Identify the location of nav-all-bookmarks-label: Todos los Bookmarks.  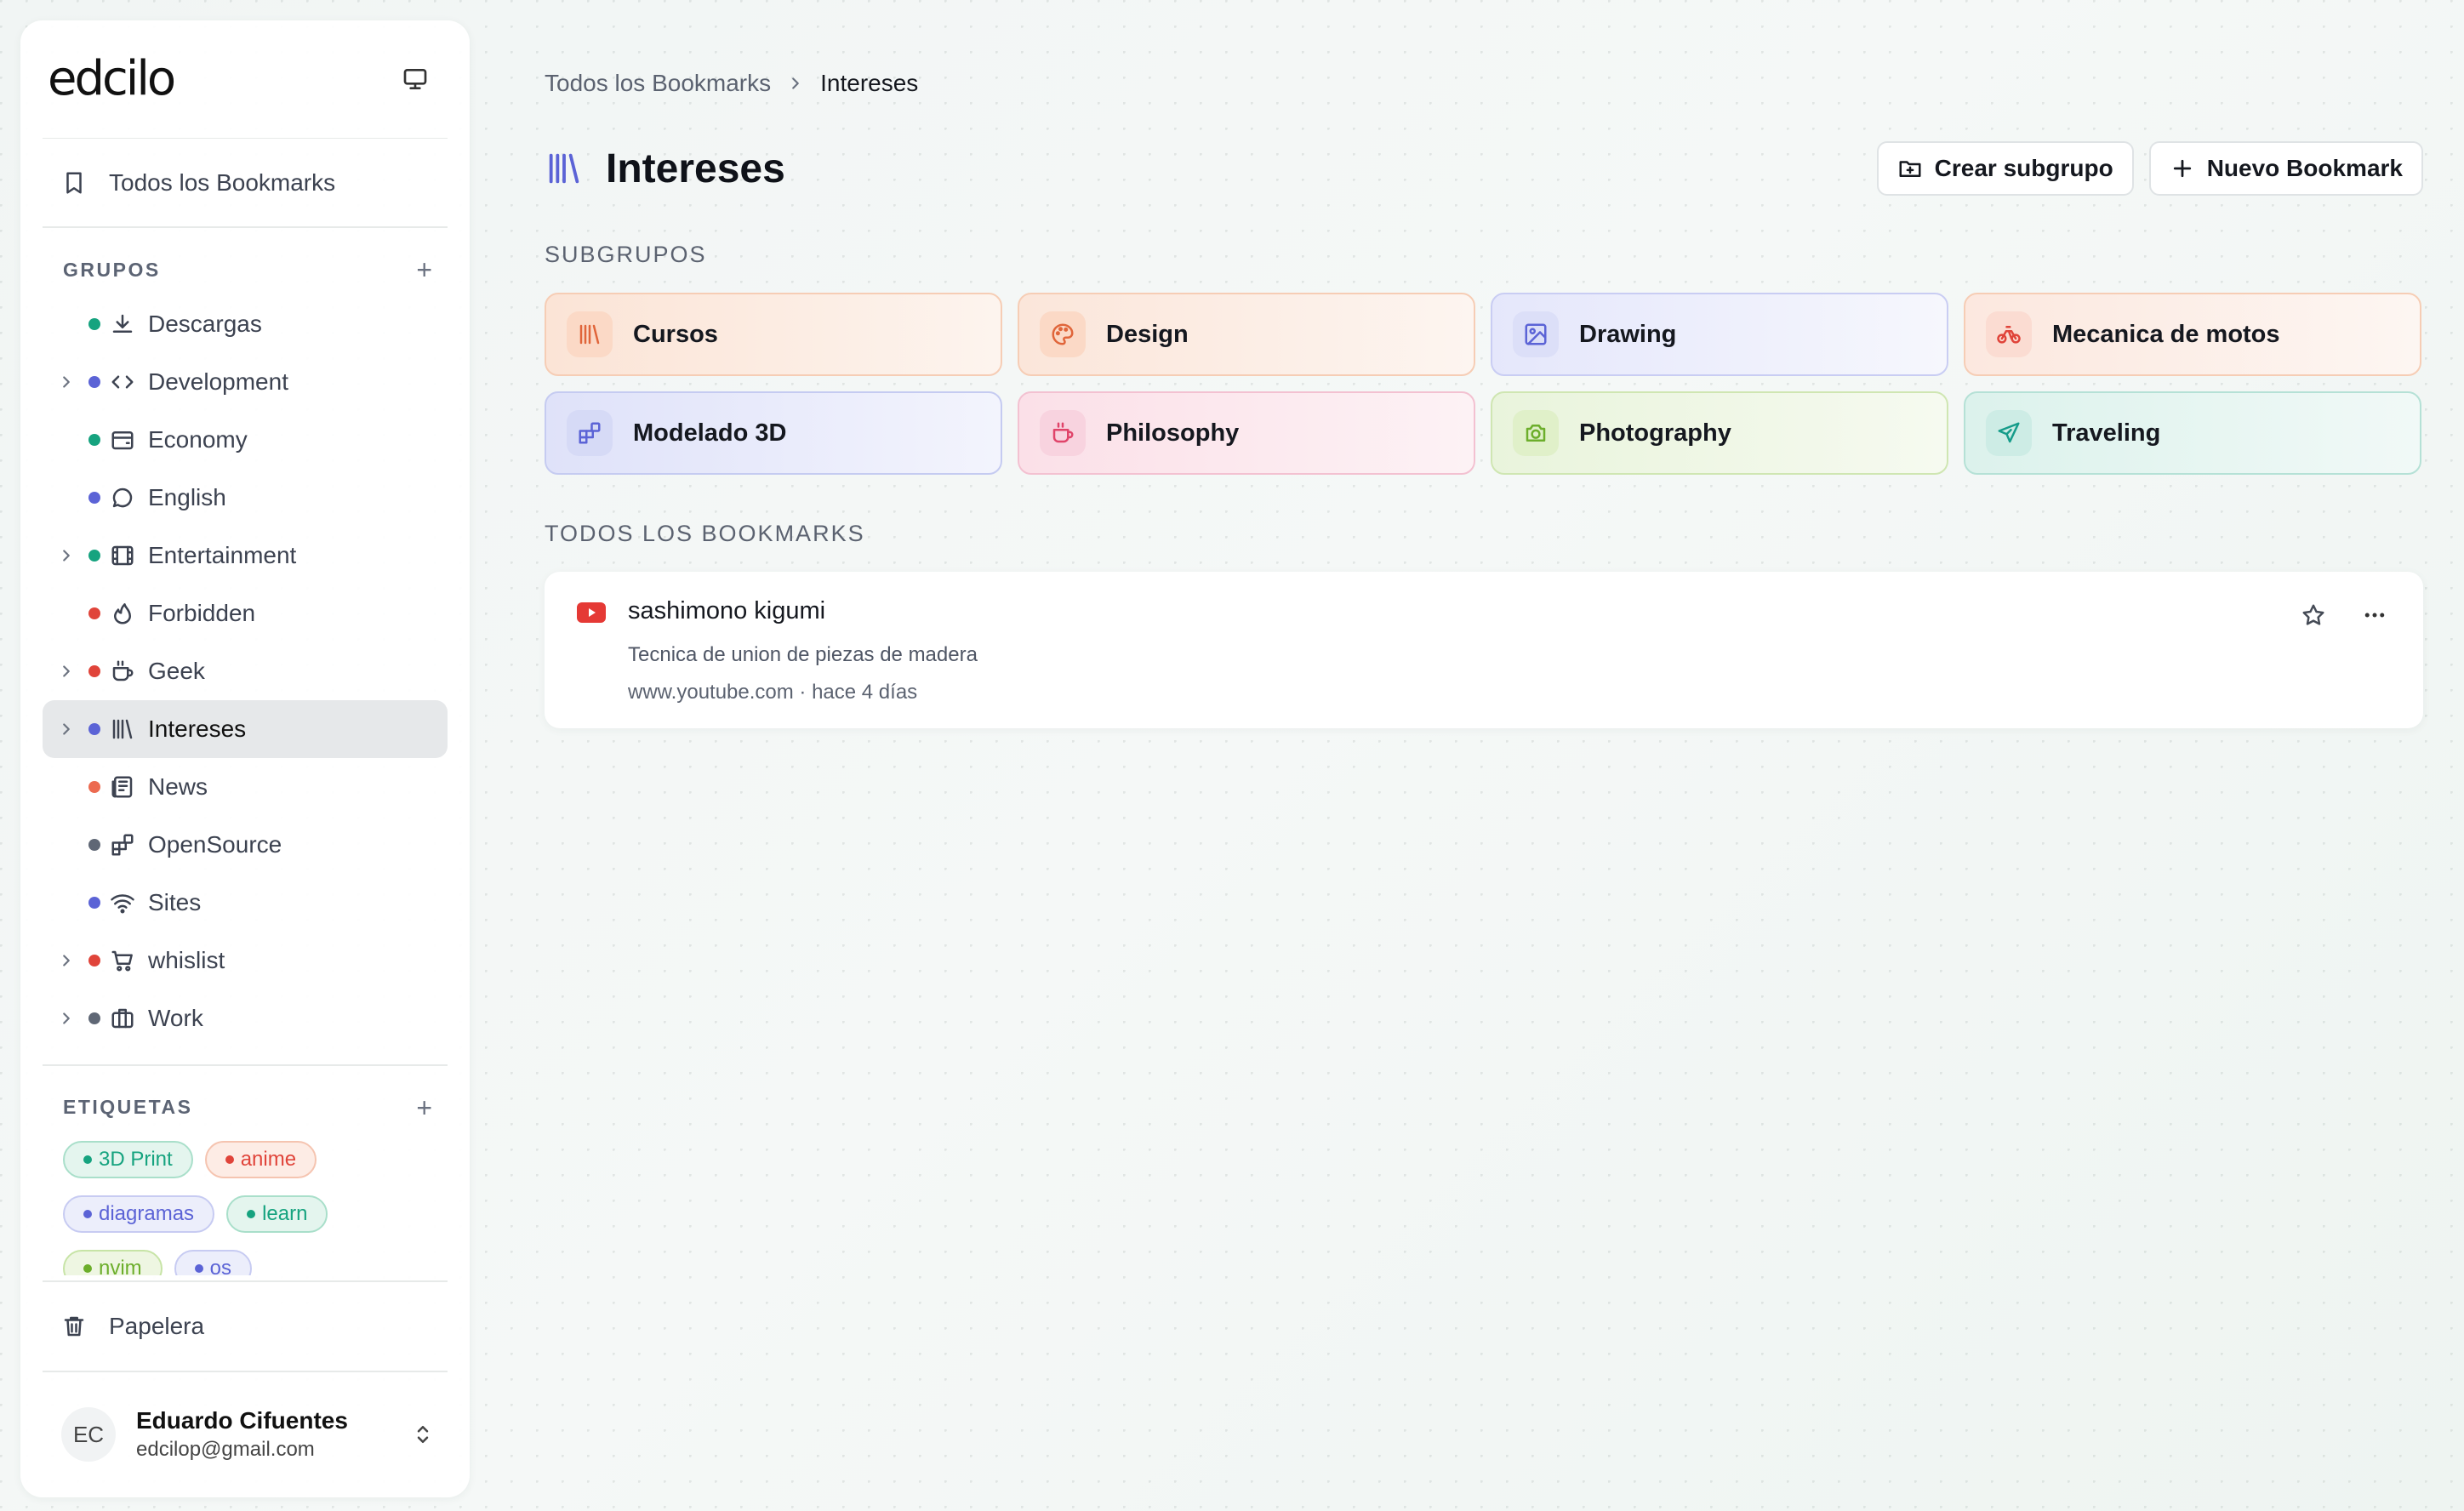
(223, 182).